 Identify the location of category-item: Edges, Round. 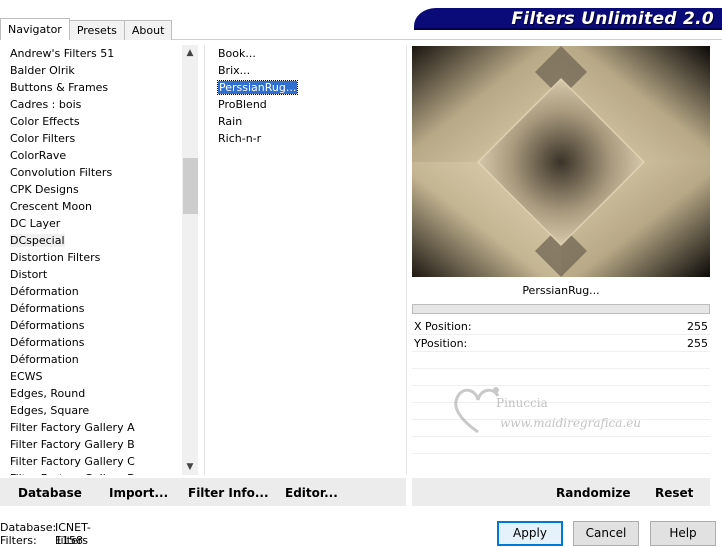
(100, 393).